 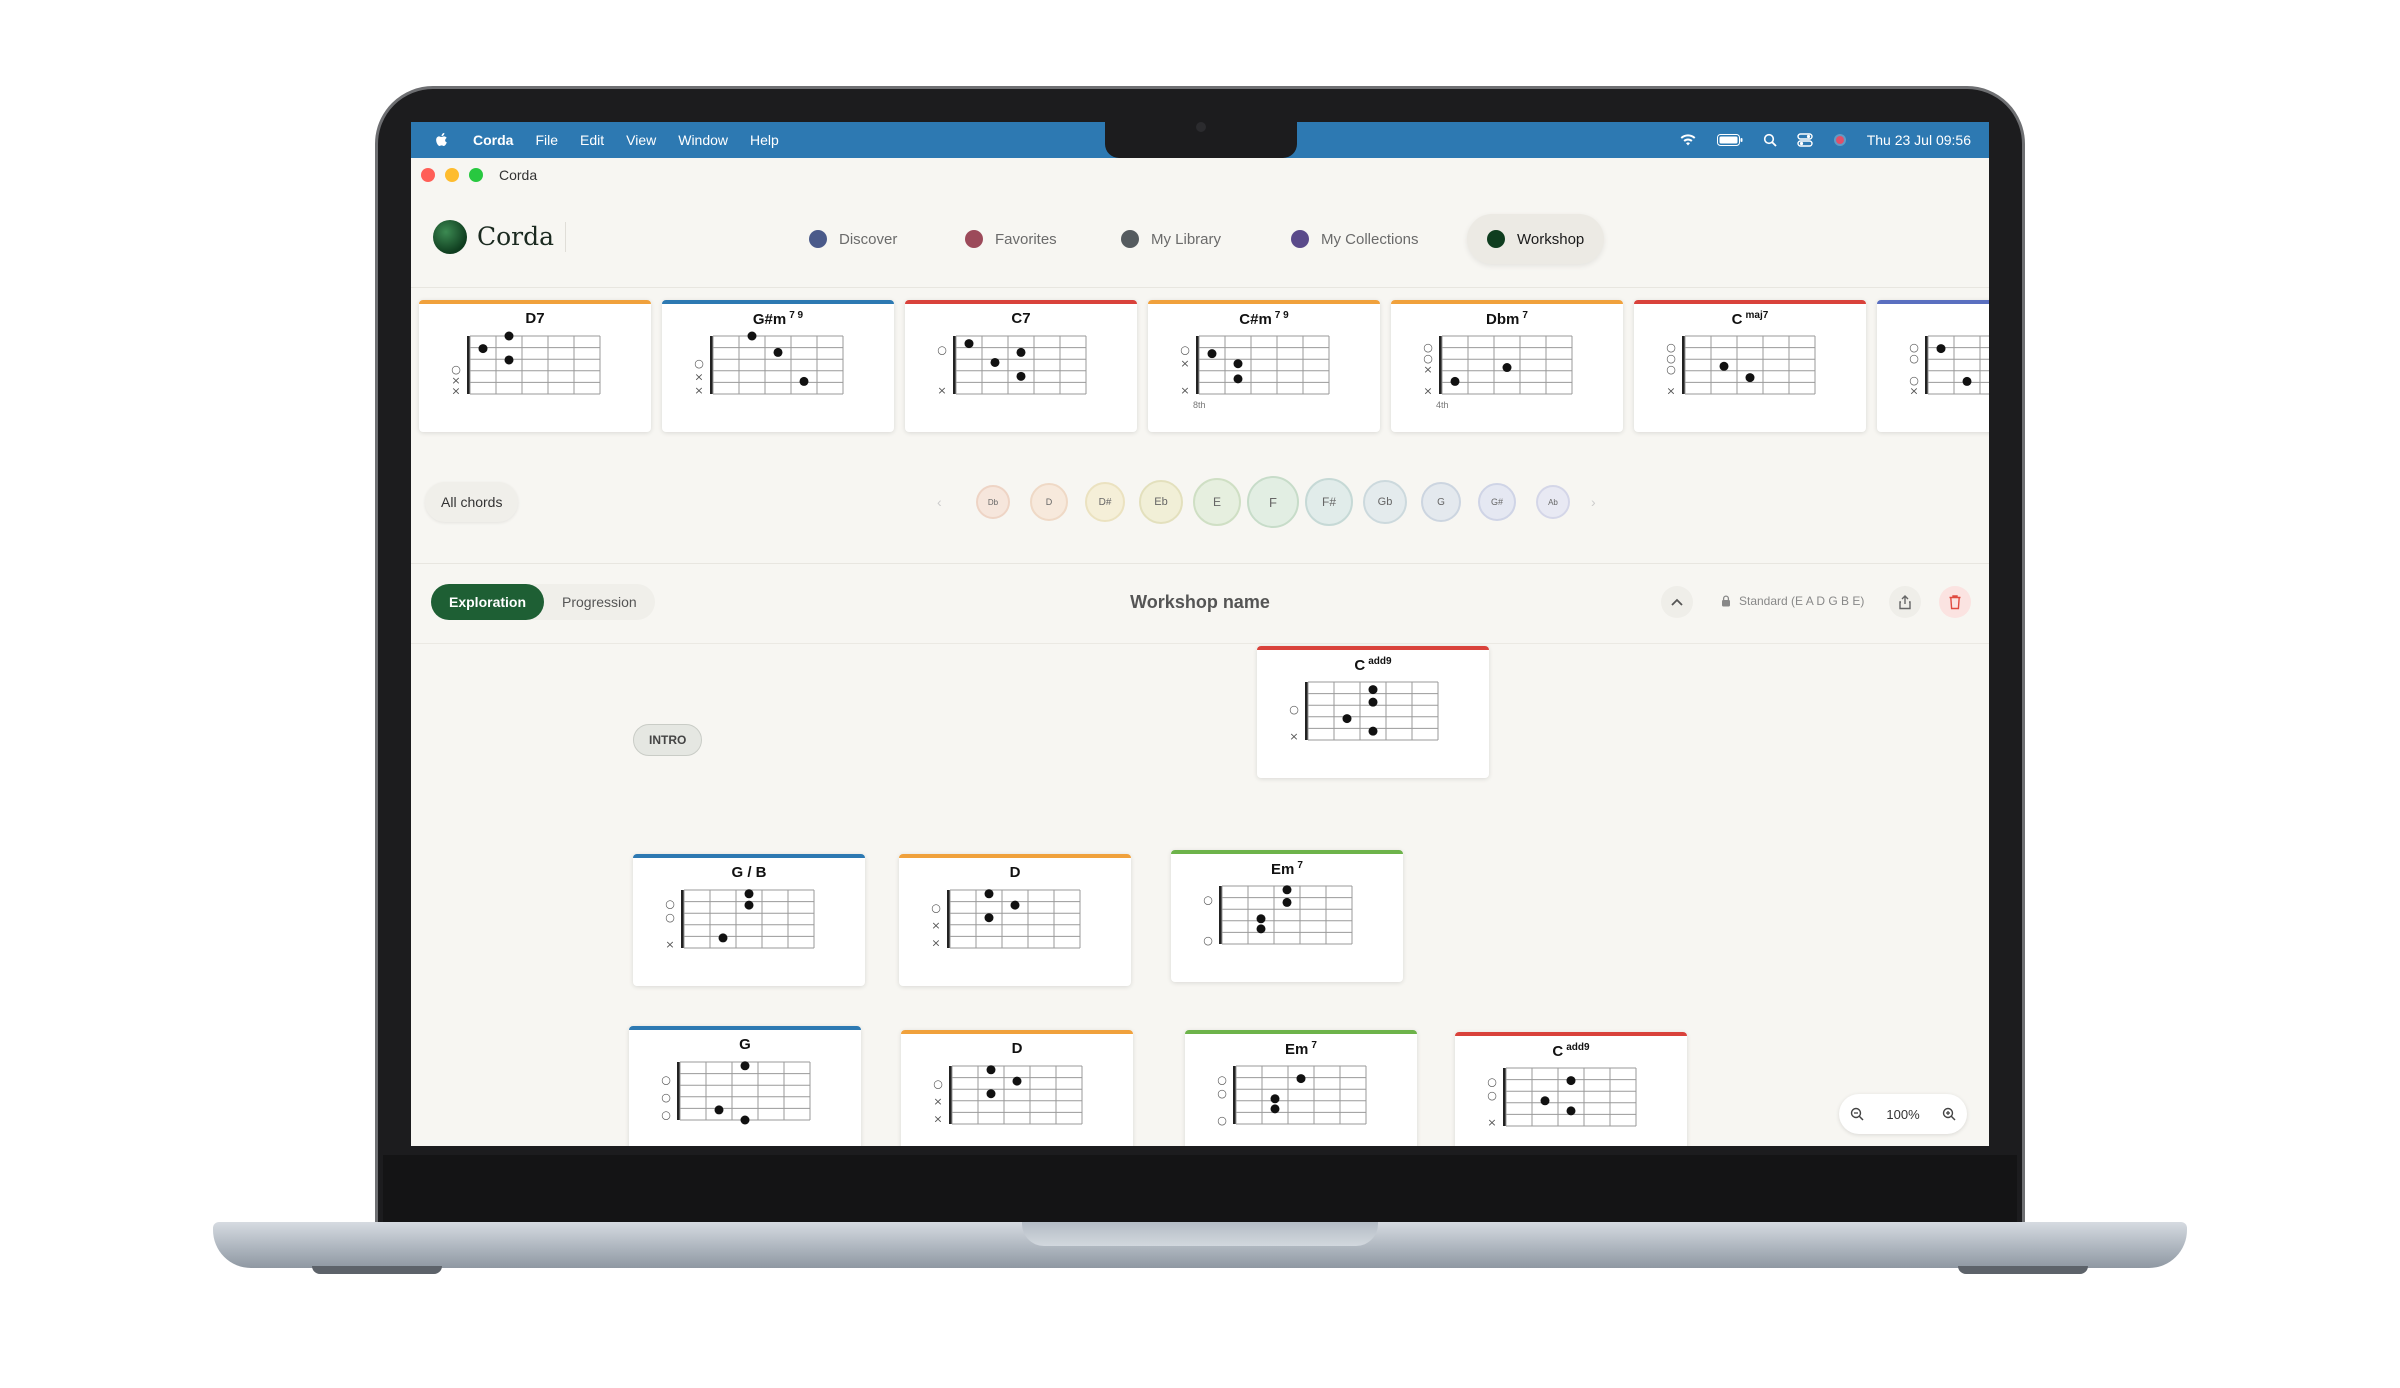 I want to click on menu-app-name: Corda, so click(x=493, y=140).